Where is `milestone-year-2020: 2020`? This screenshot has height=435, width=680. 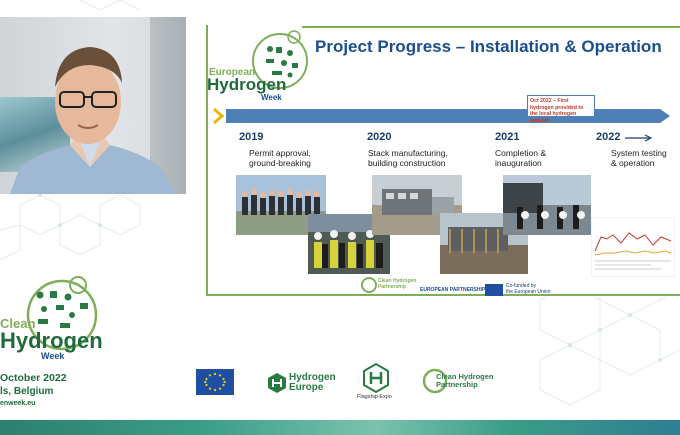 milestone-year-2020: 2020 is located at coordinates (379, 137).